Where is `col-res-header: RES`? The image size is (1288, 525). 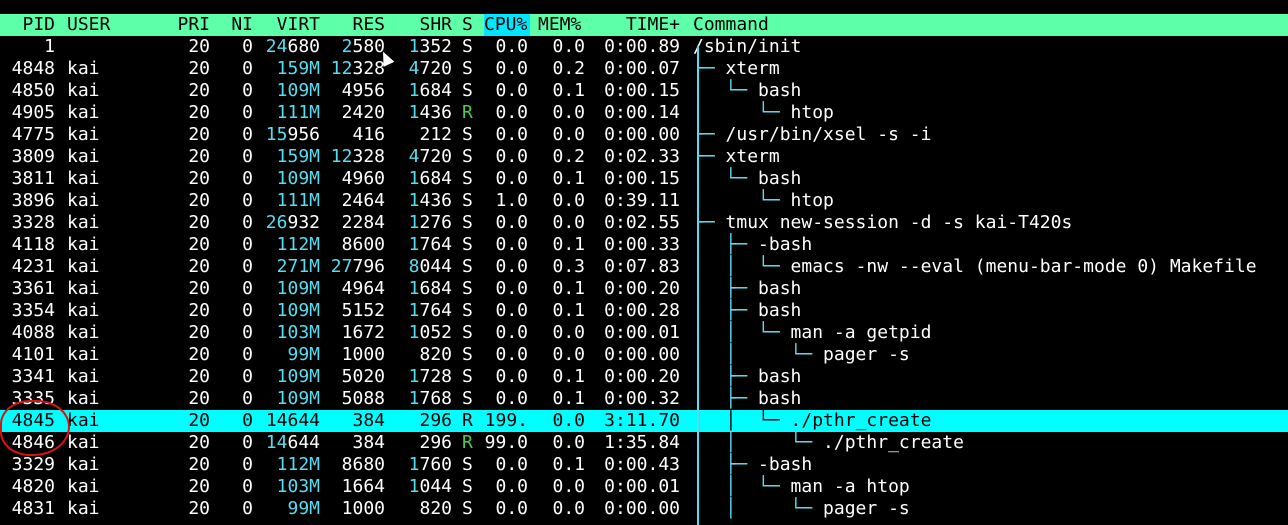
col-res-header: RES is located at coordinates (355, 25).